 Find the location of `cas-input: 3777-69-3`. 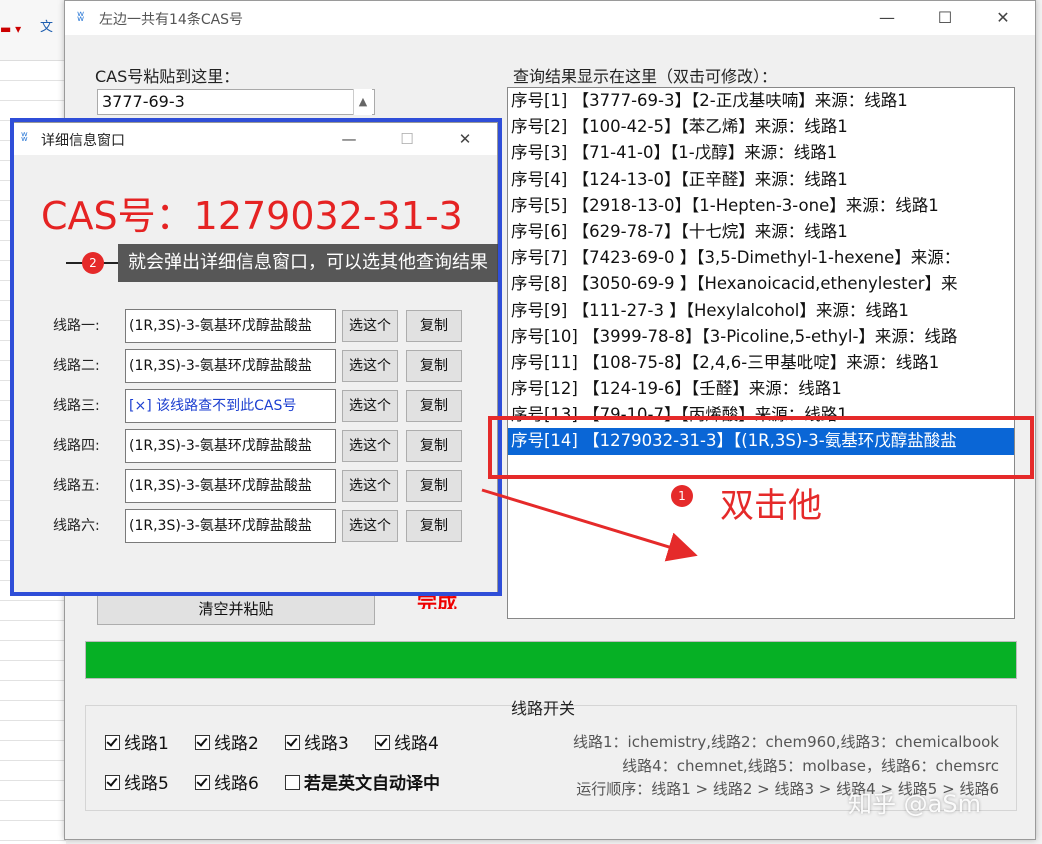

cas-input: 3777-69-3 is located at coordinates (236, 102).